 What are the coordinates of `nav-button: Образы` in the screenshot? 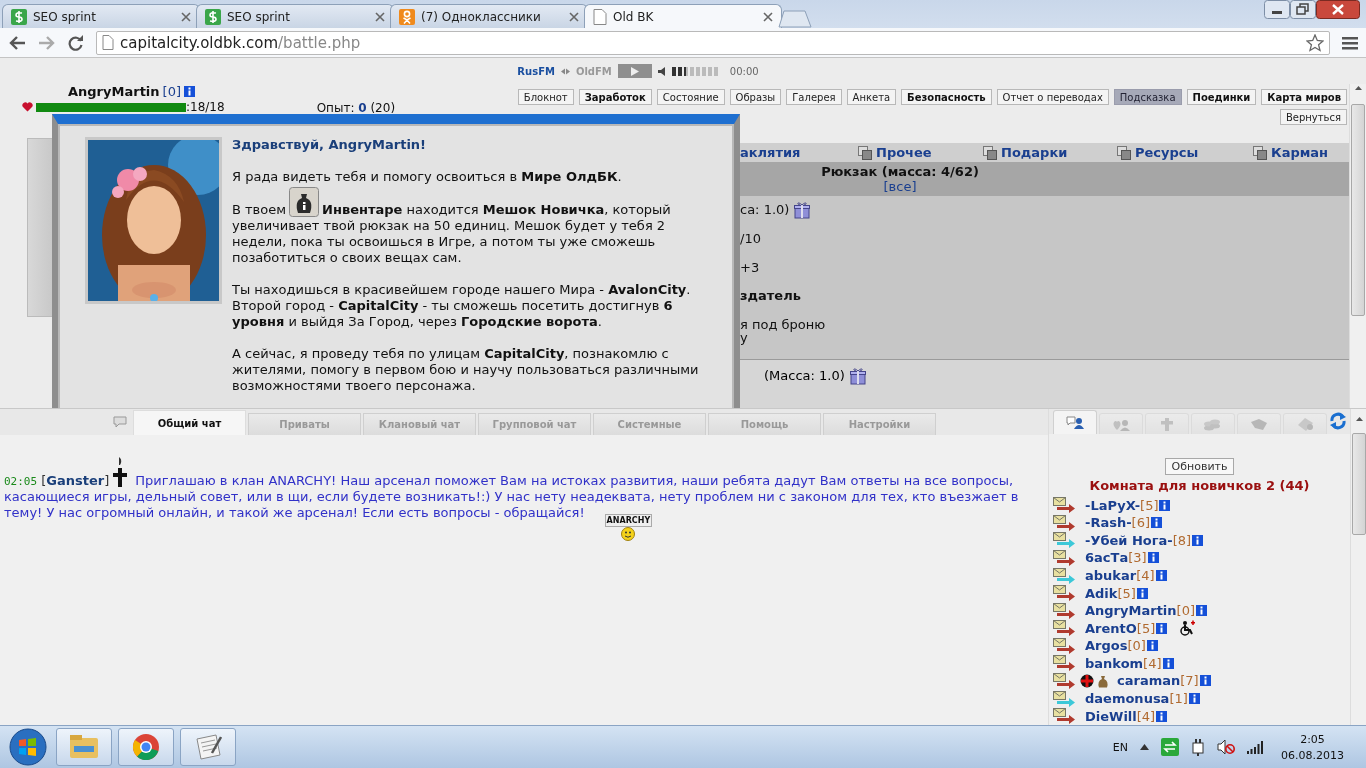 It's located at (755, 97).